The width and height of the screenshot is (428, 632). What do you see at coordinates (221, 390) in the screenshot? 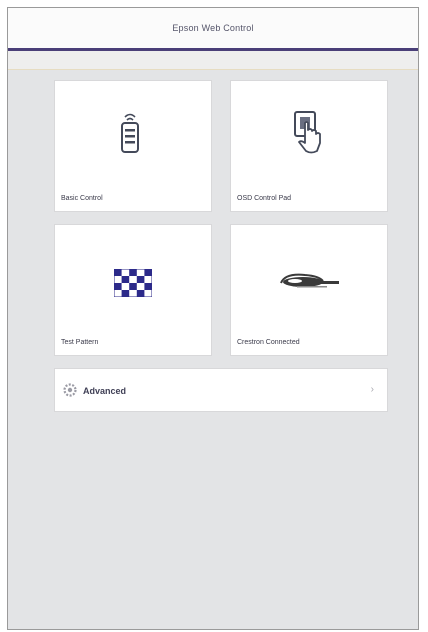
I see `advanced-row: Advanced ›` at bounding box center [221, 390].